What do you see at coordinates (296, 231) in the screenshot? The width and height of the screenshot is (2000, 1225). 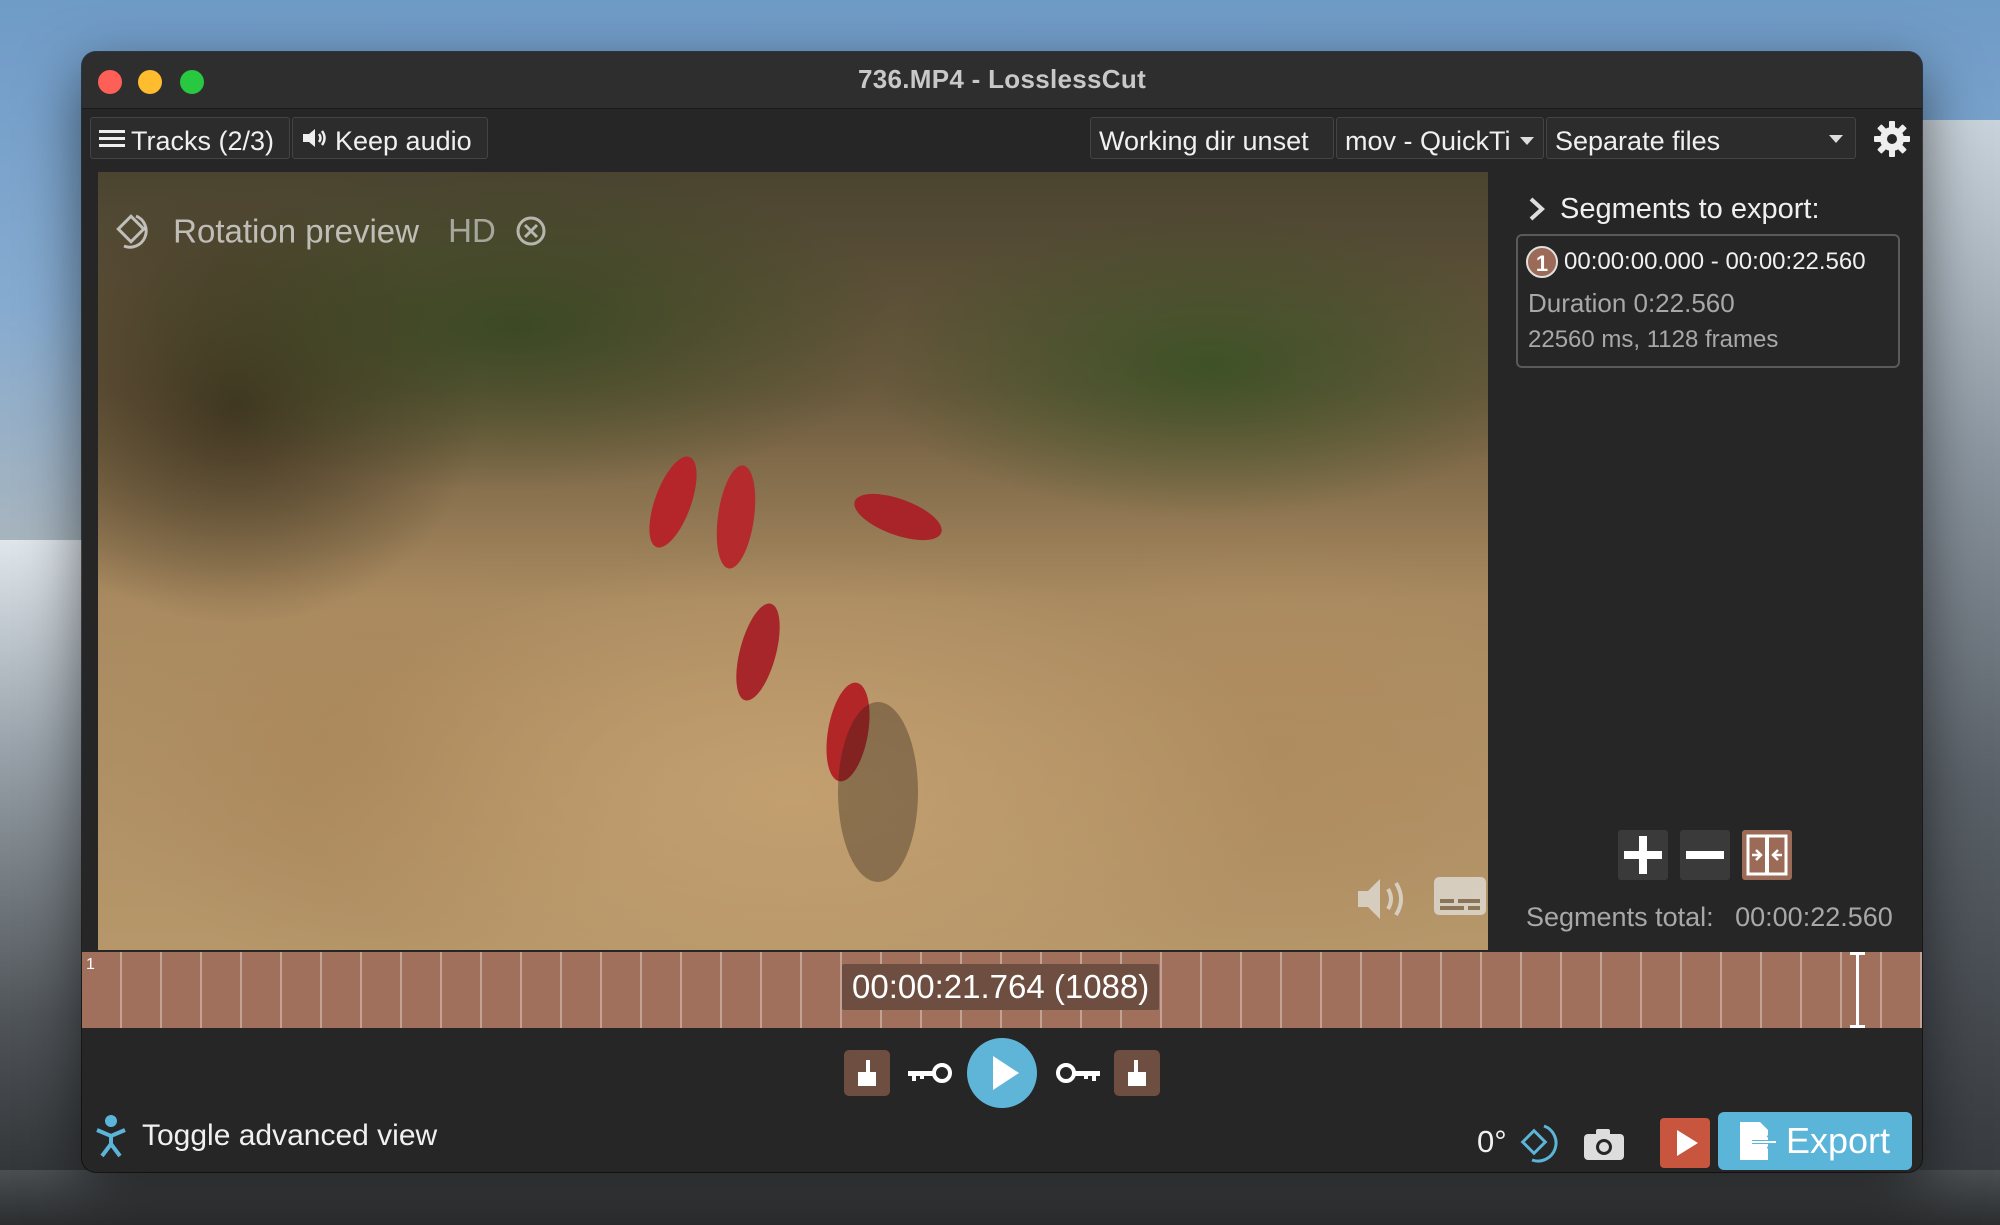 I see `rotation-preview-label: Rotation preview` at bounding box center [296, 231].